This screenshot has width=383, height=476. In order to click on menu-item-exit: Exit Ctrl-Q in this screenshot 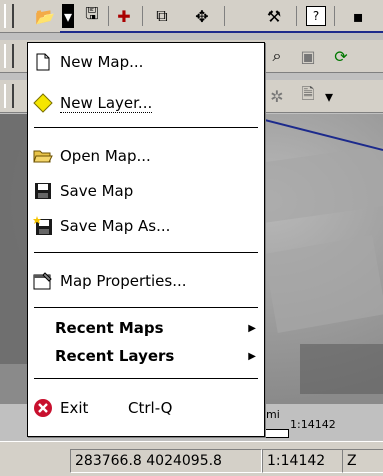, I will do `click(146, 408)`.